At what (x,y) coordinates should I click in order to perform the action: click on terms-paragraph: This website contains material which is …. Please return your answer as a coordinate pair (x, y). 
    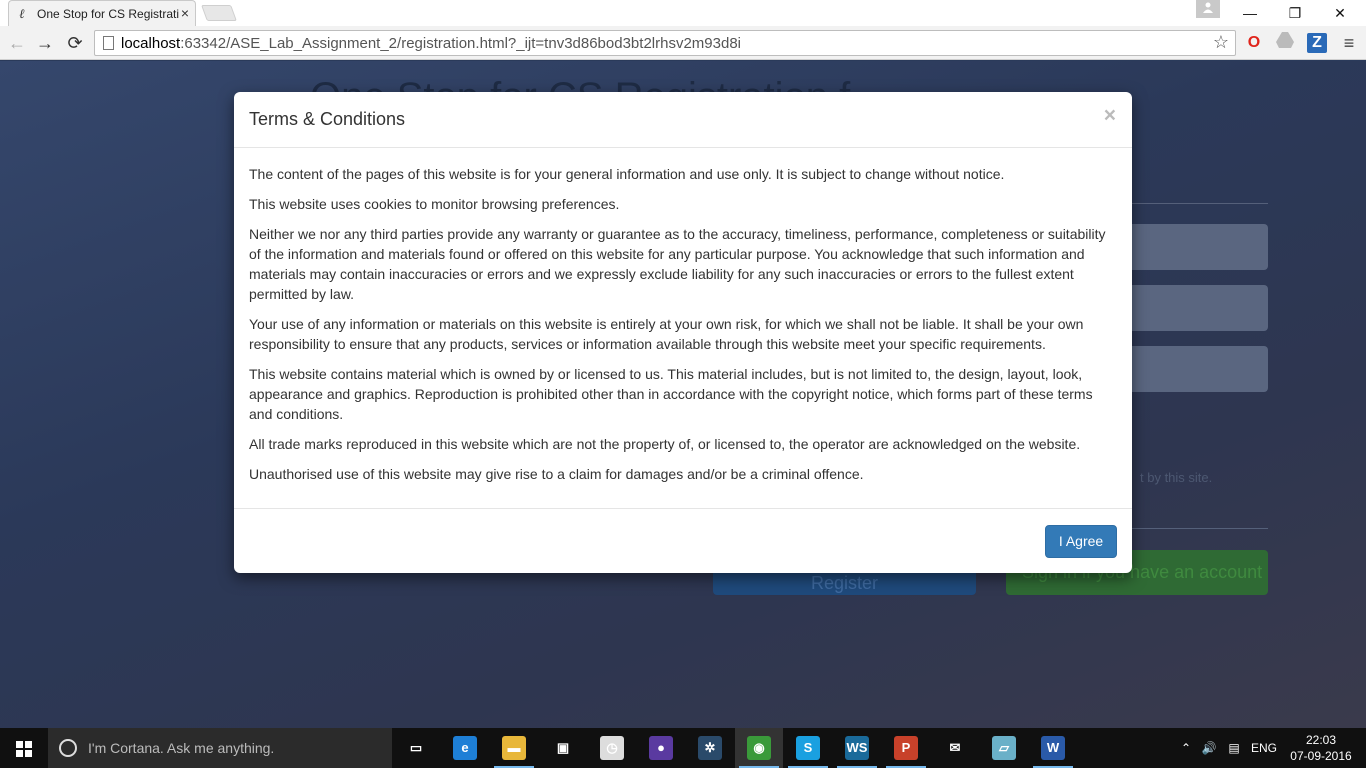
    Looking at the image, I should click on (671, 394).